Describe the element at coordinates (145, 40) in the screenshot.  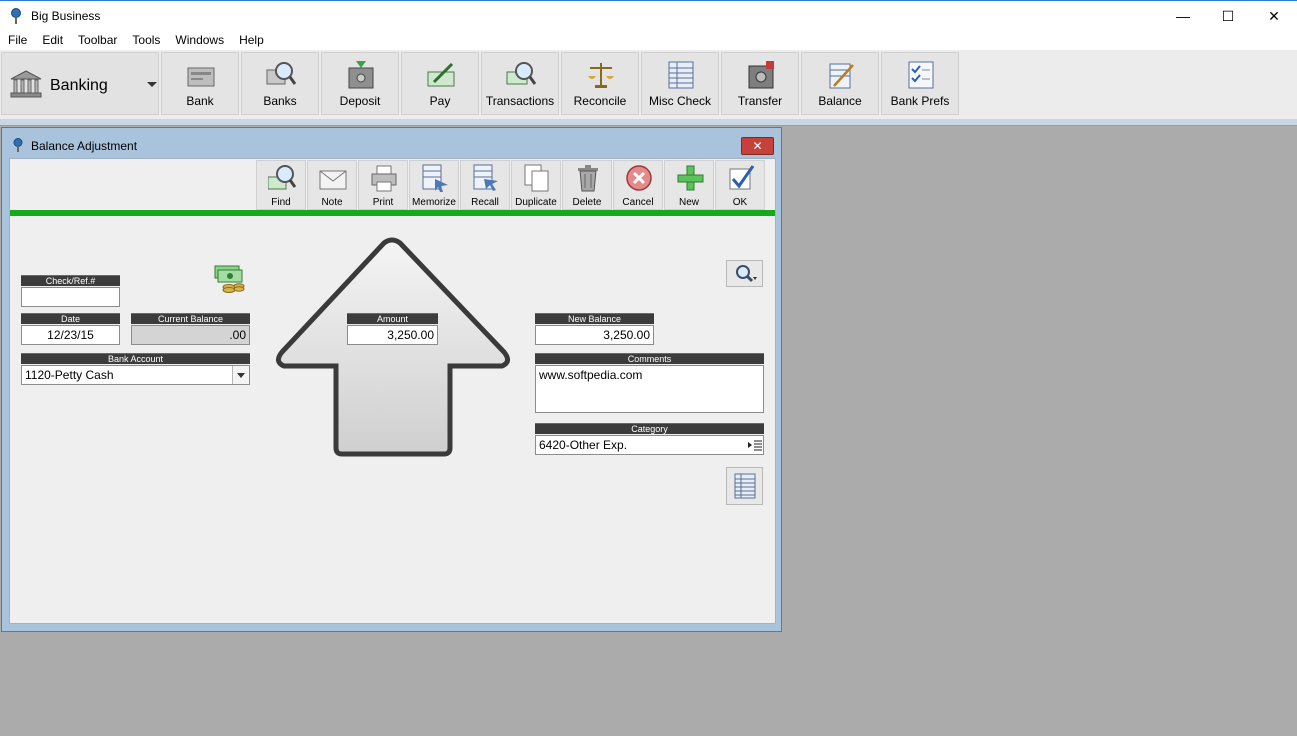
I see `menu-tools: Tools` at that location.